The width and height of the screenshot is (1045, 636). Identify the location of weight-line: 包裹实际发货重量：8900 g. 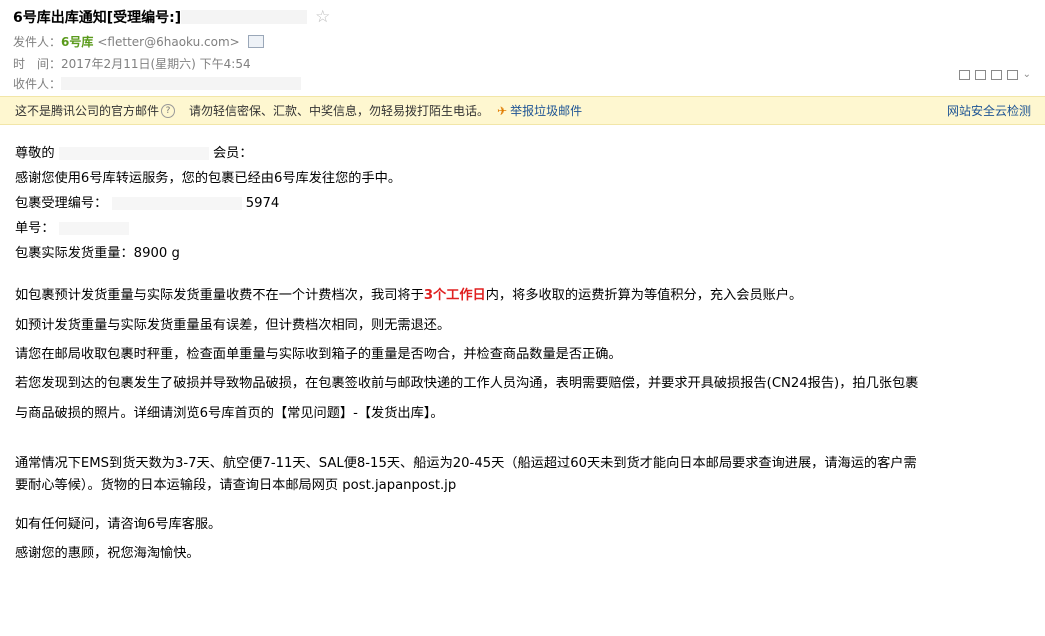
(97, 253).